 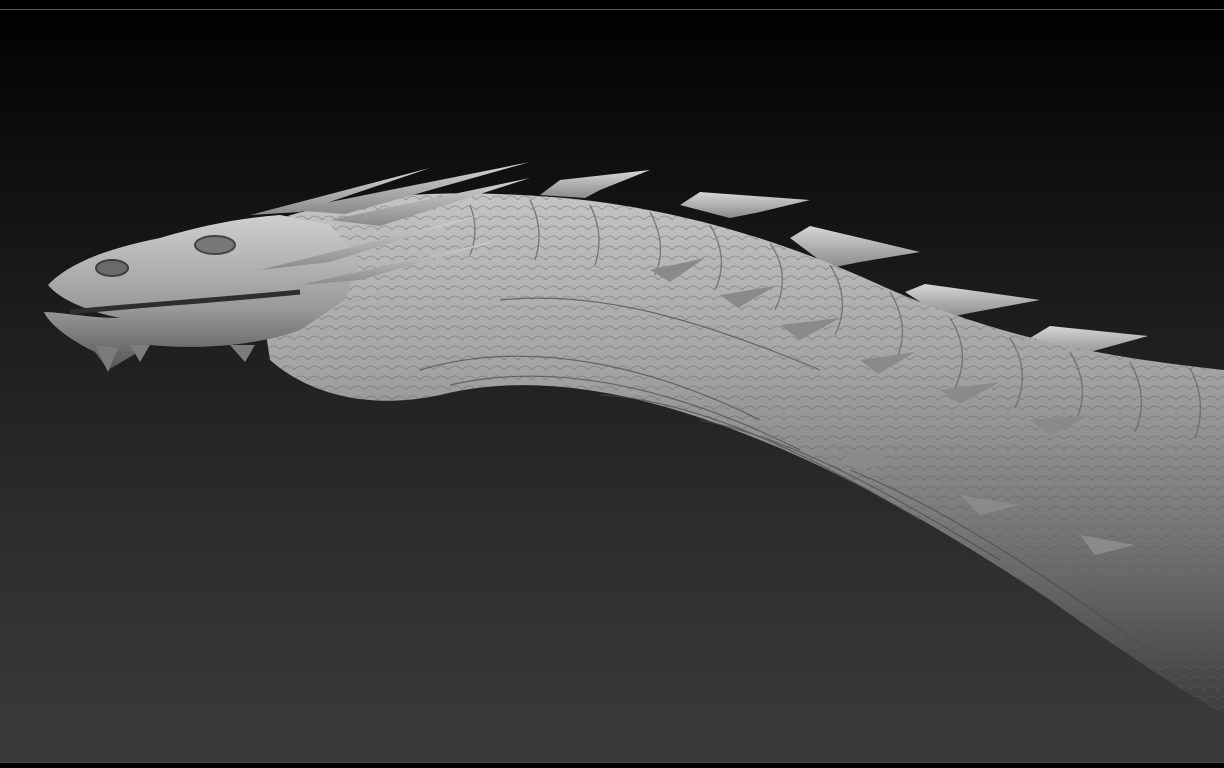 What do you see at coordinates (112, 268) in the screenshot?
I see `nostril` at bounding box center [112, 268].